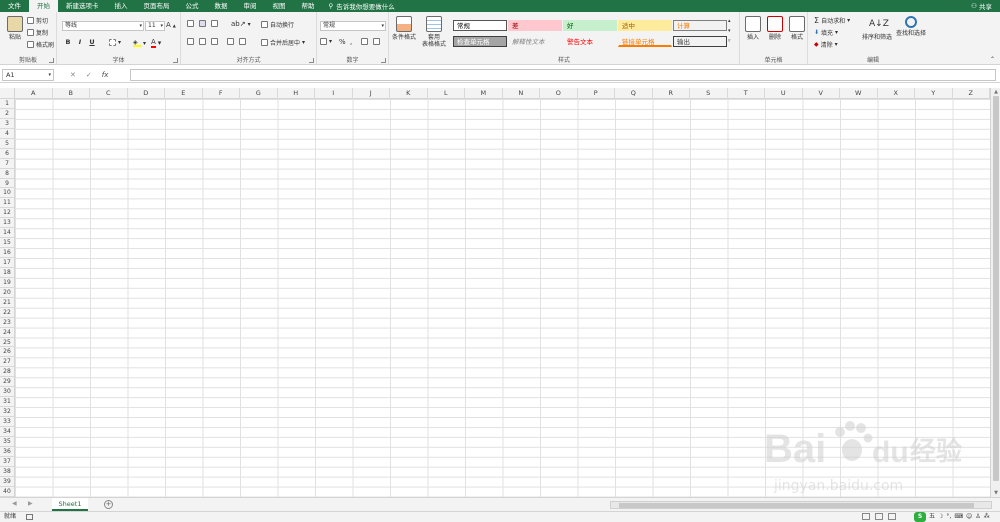  Describe the element at coordinates (645, 41) in the screenshot. I see `cell-style-8: 链接单元格` at that location.